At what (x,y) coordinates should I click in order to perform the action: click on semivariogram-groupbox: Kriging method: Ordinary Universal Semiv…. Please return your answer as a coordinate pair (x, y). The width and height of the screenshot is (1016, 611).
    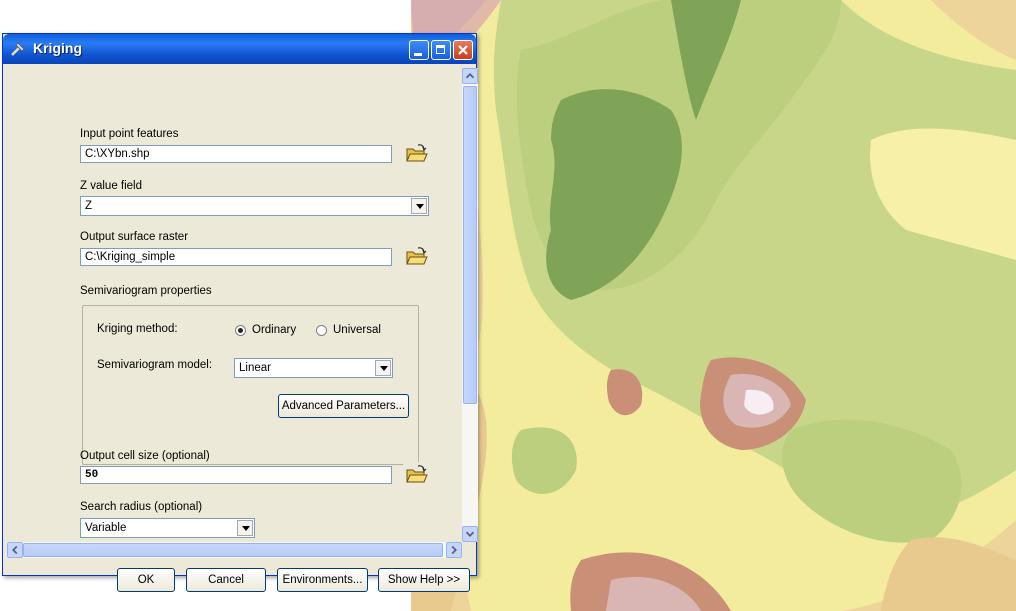
    Looking at the image, I should click on (250, 385).